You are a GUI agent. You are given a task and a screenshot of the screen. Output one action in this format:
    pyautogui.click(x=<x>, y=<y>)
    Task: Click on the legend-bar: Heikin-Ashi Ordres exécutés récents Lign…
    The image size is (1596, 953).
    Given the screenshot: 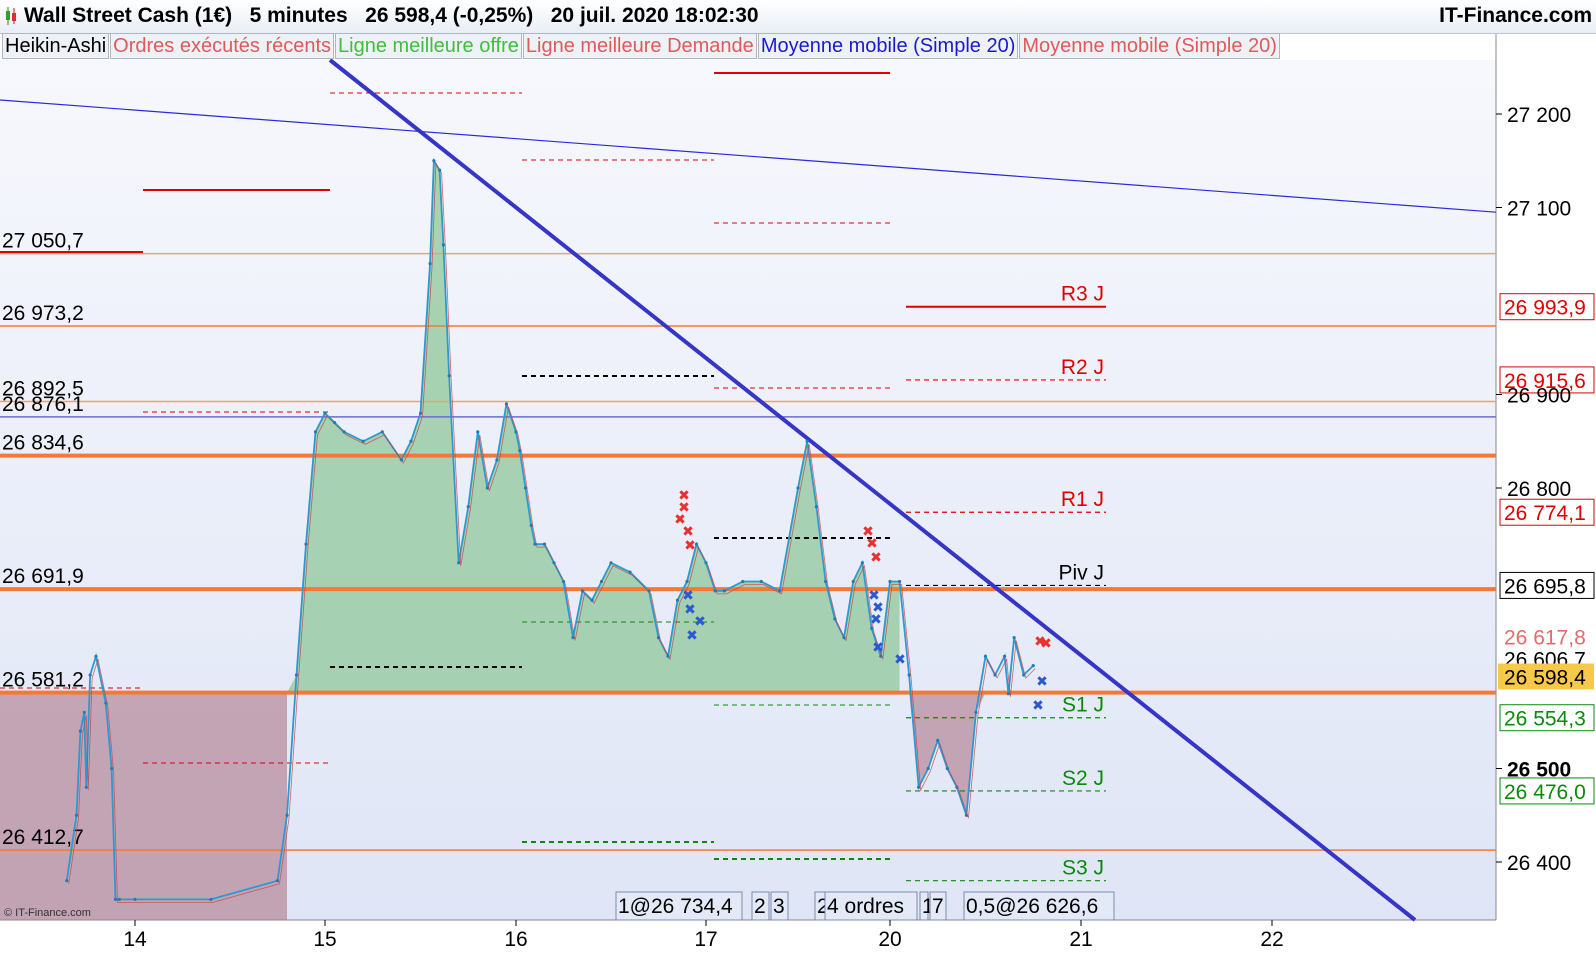 What is the action you would take?
    pyautogui.click(x=641, y=46)
    